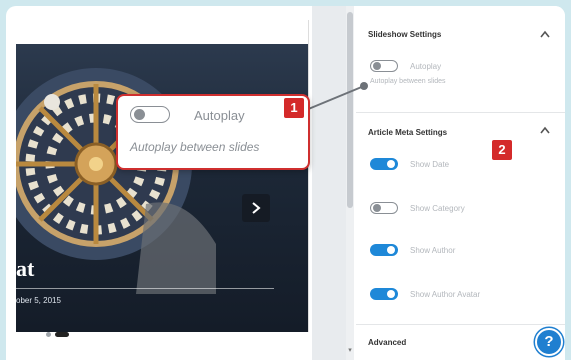 Image resolution: width=571 pixels, height=360 pixels. What do you see at coordinates (350, 110) in the screenshot?
I see `scrollbar-thumb` at bounding box center [350, 110].